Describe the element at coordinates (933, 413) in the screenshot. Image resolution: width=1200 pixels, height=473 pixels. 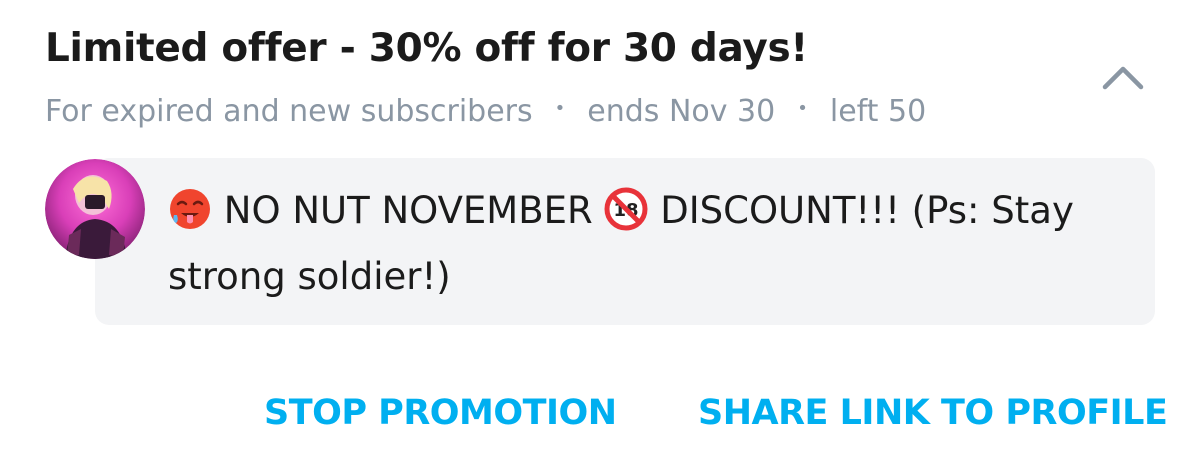
I see `share-link-button: SHARE LINK TO PROFILE` at that location.